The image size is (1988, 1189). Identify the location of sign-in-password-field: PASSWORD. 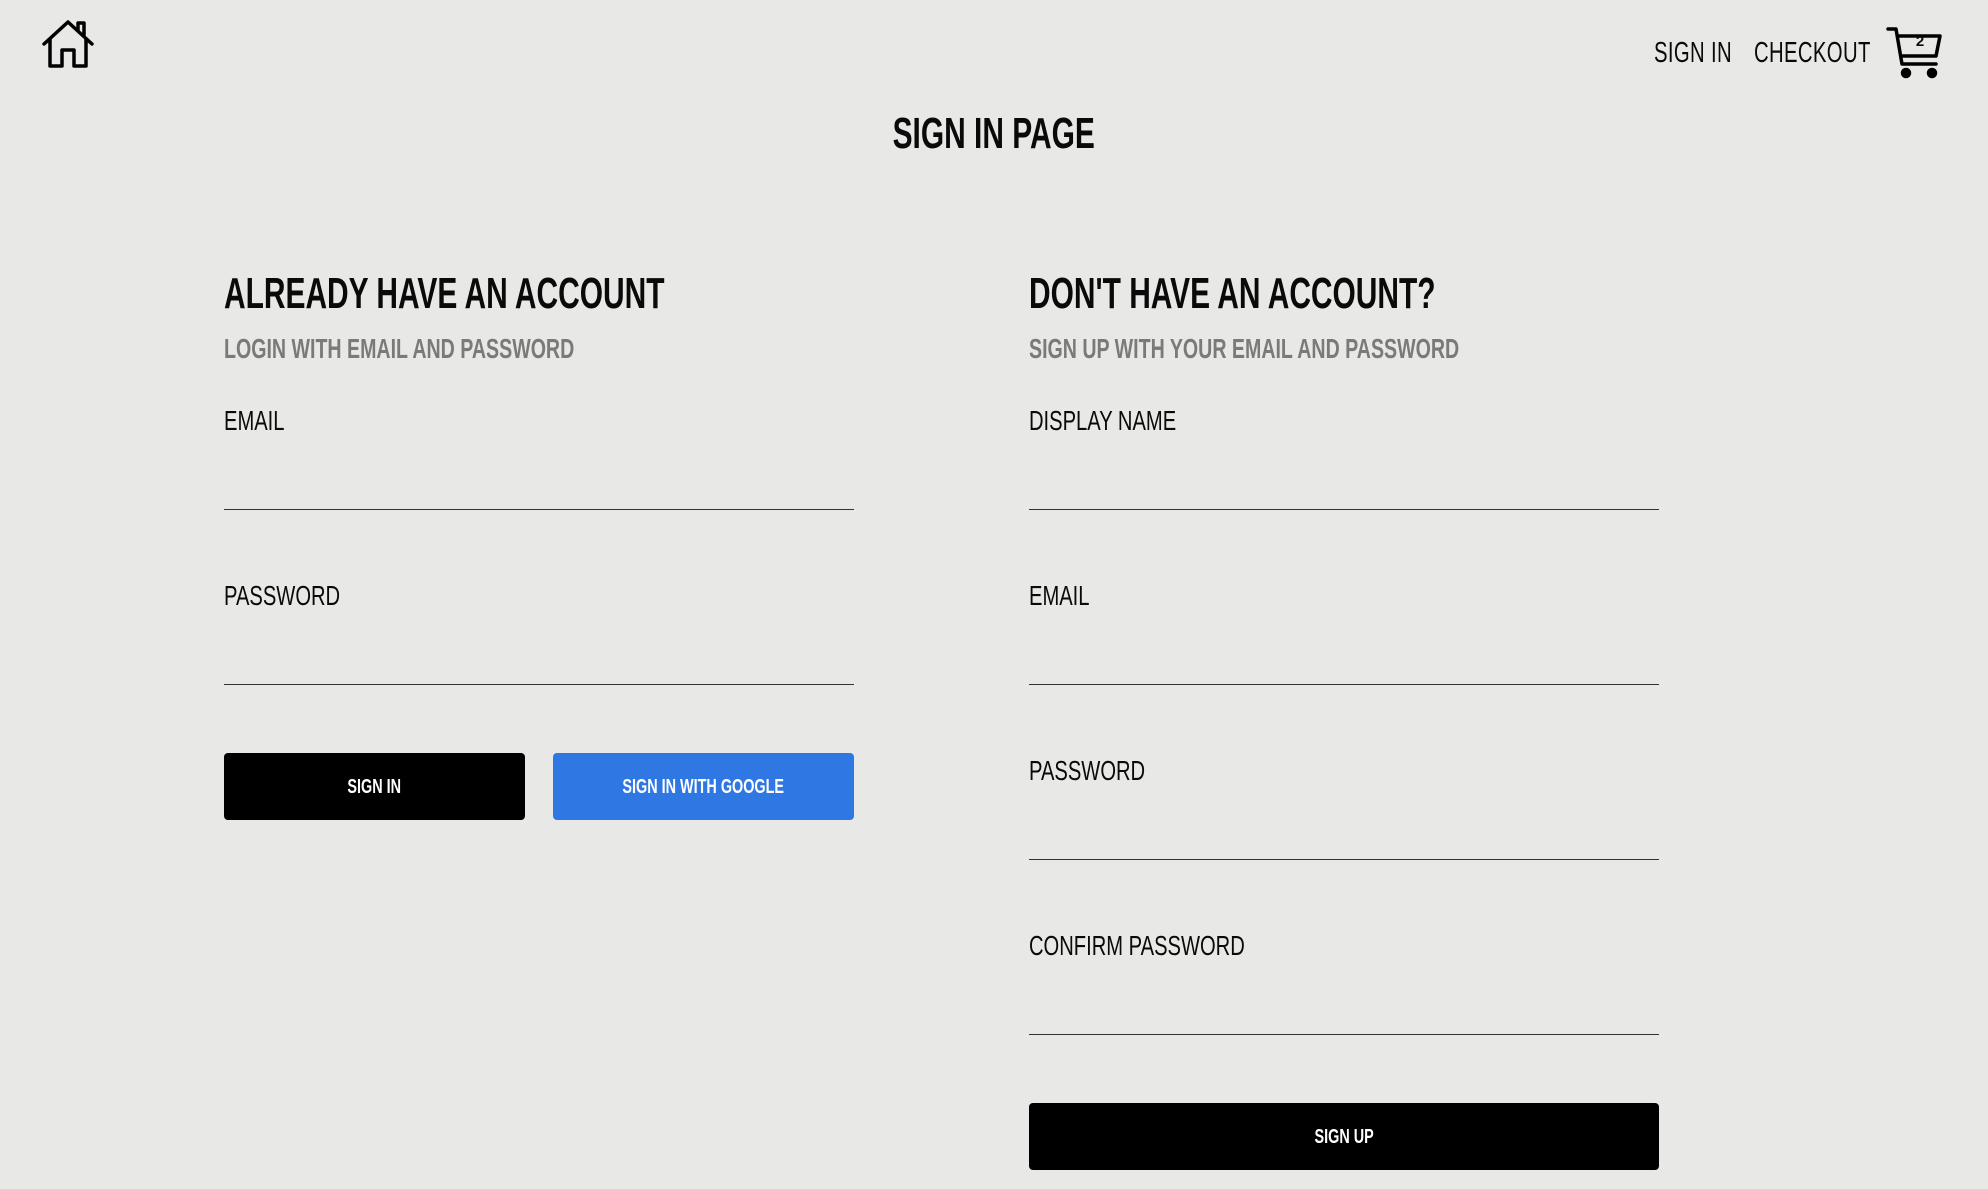
(539, 646).